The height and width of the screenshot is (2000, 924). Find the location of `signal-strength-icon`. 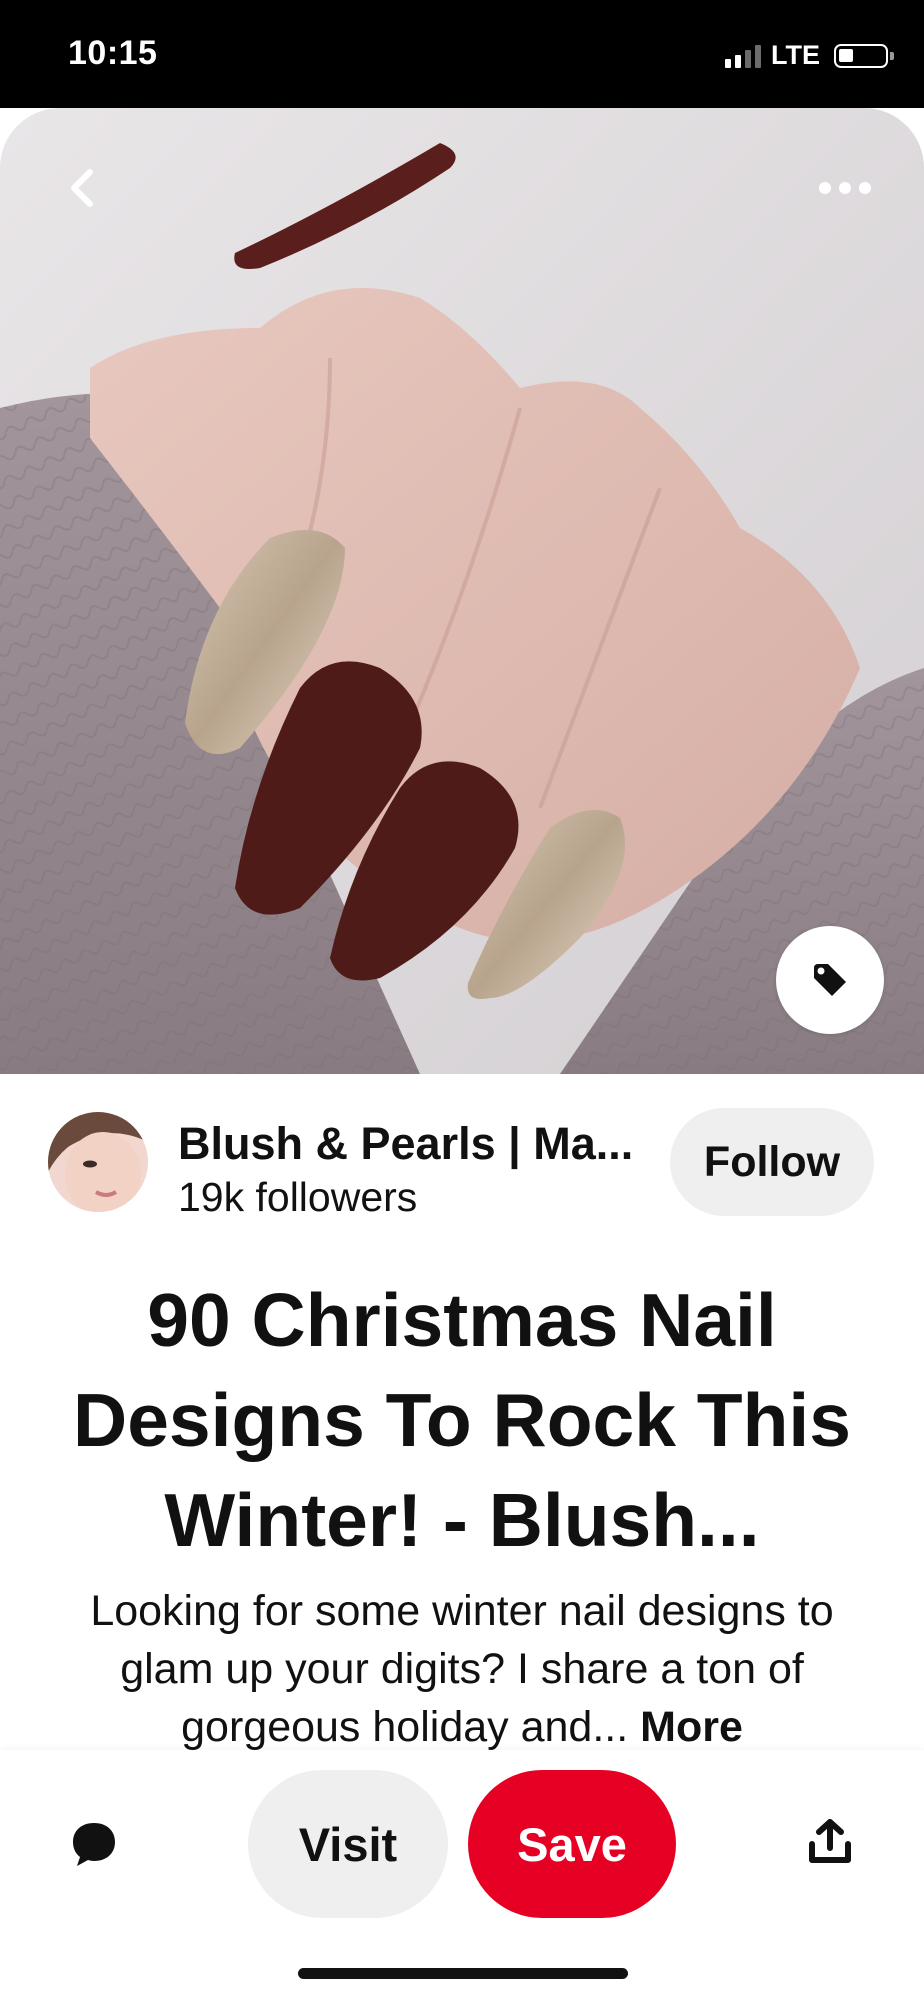

signal-strength-icon is located at coordinates (743, 56).